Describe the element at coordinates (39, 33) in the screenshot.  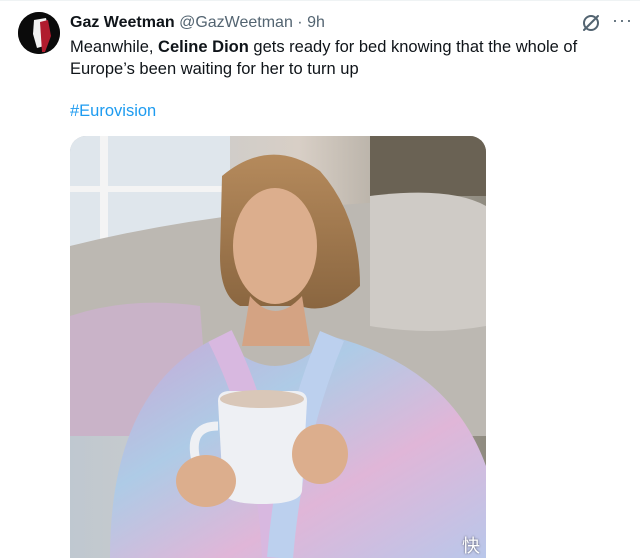
I see `avatar` at that location.